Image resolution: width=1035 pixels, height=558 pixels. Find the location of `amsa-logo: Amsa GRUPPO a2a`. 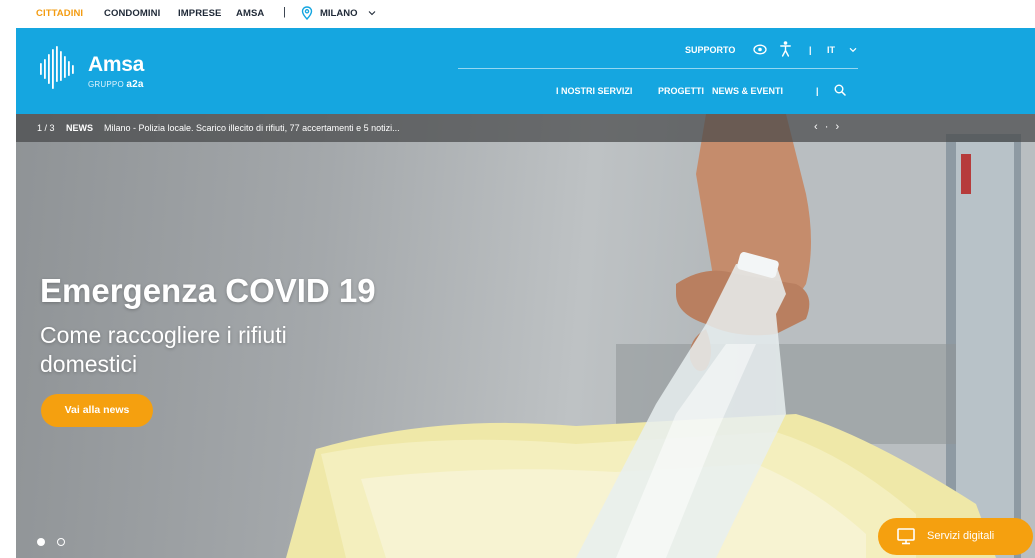

amsa-logo: Amsa GRUPPO a2a is located at coordinates (108, 69).